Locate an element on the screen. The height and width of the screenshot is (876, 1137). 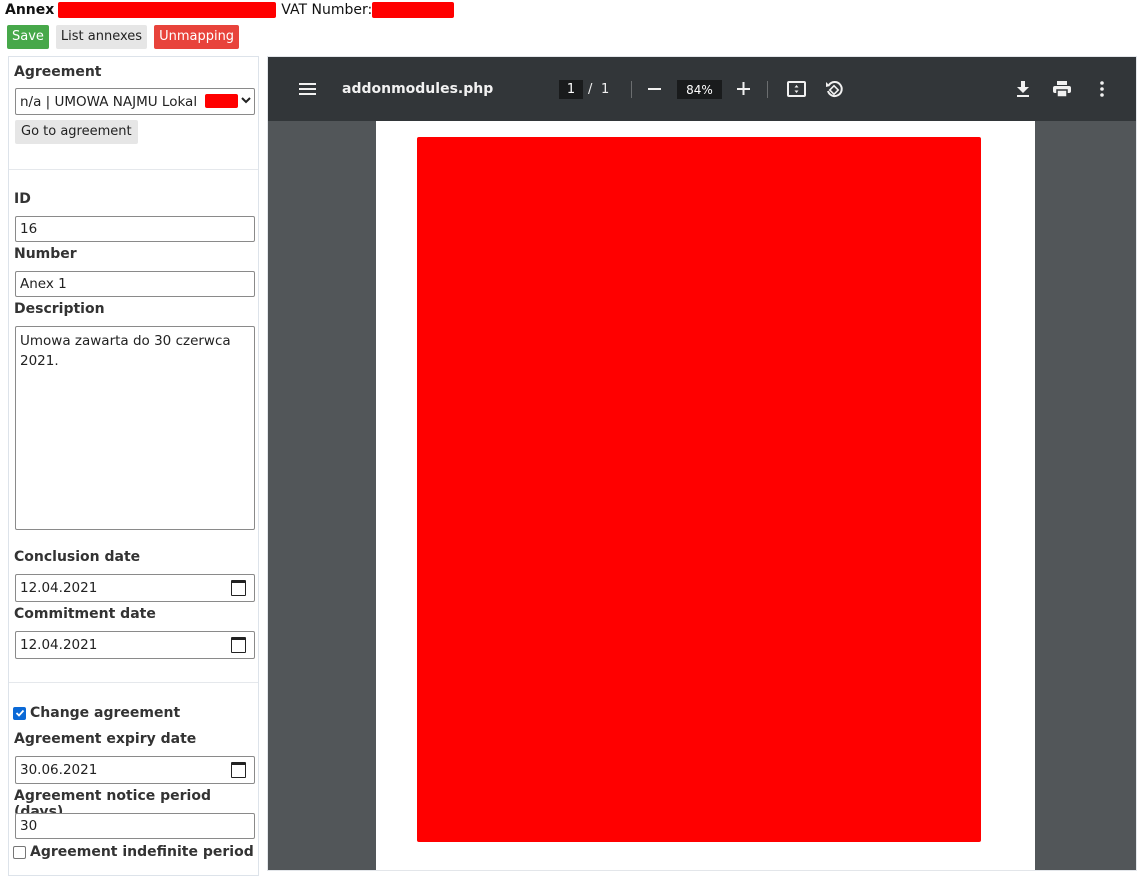
indefinite-period-label: Agreement indefinite period is located at coordinates (142, 852).